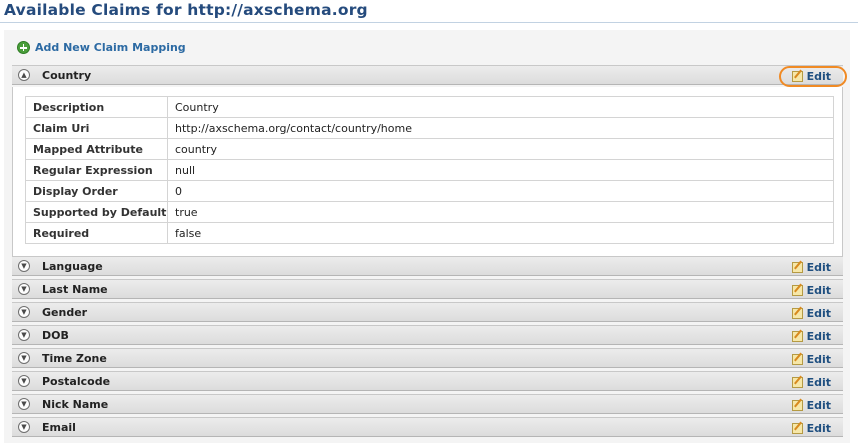 The width and height of the screenshot is (858, 443). What do you see at coordinates (427, 427) in the screenshot?
I see `claim-row-email: ▼ Email Edit` at bounding box center [427, 427].